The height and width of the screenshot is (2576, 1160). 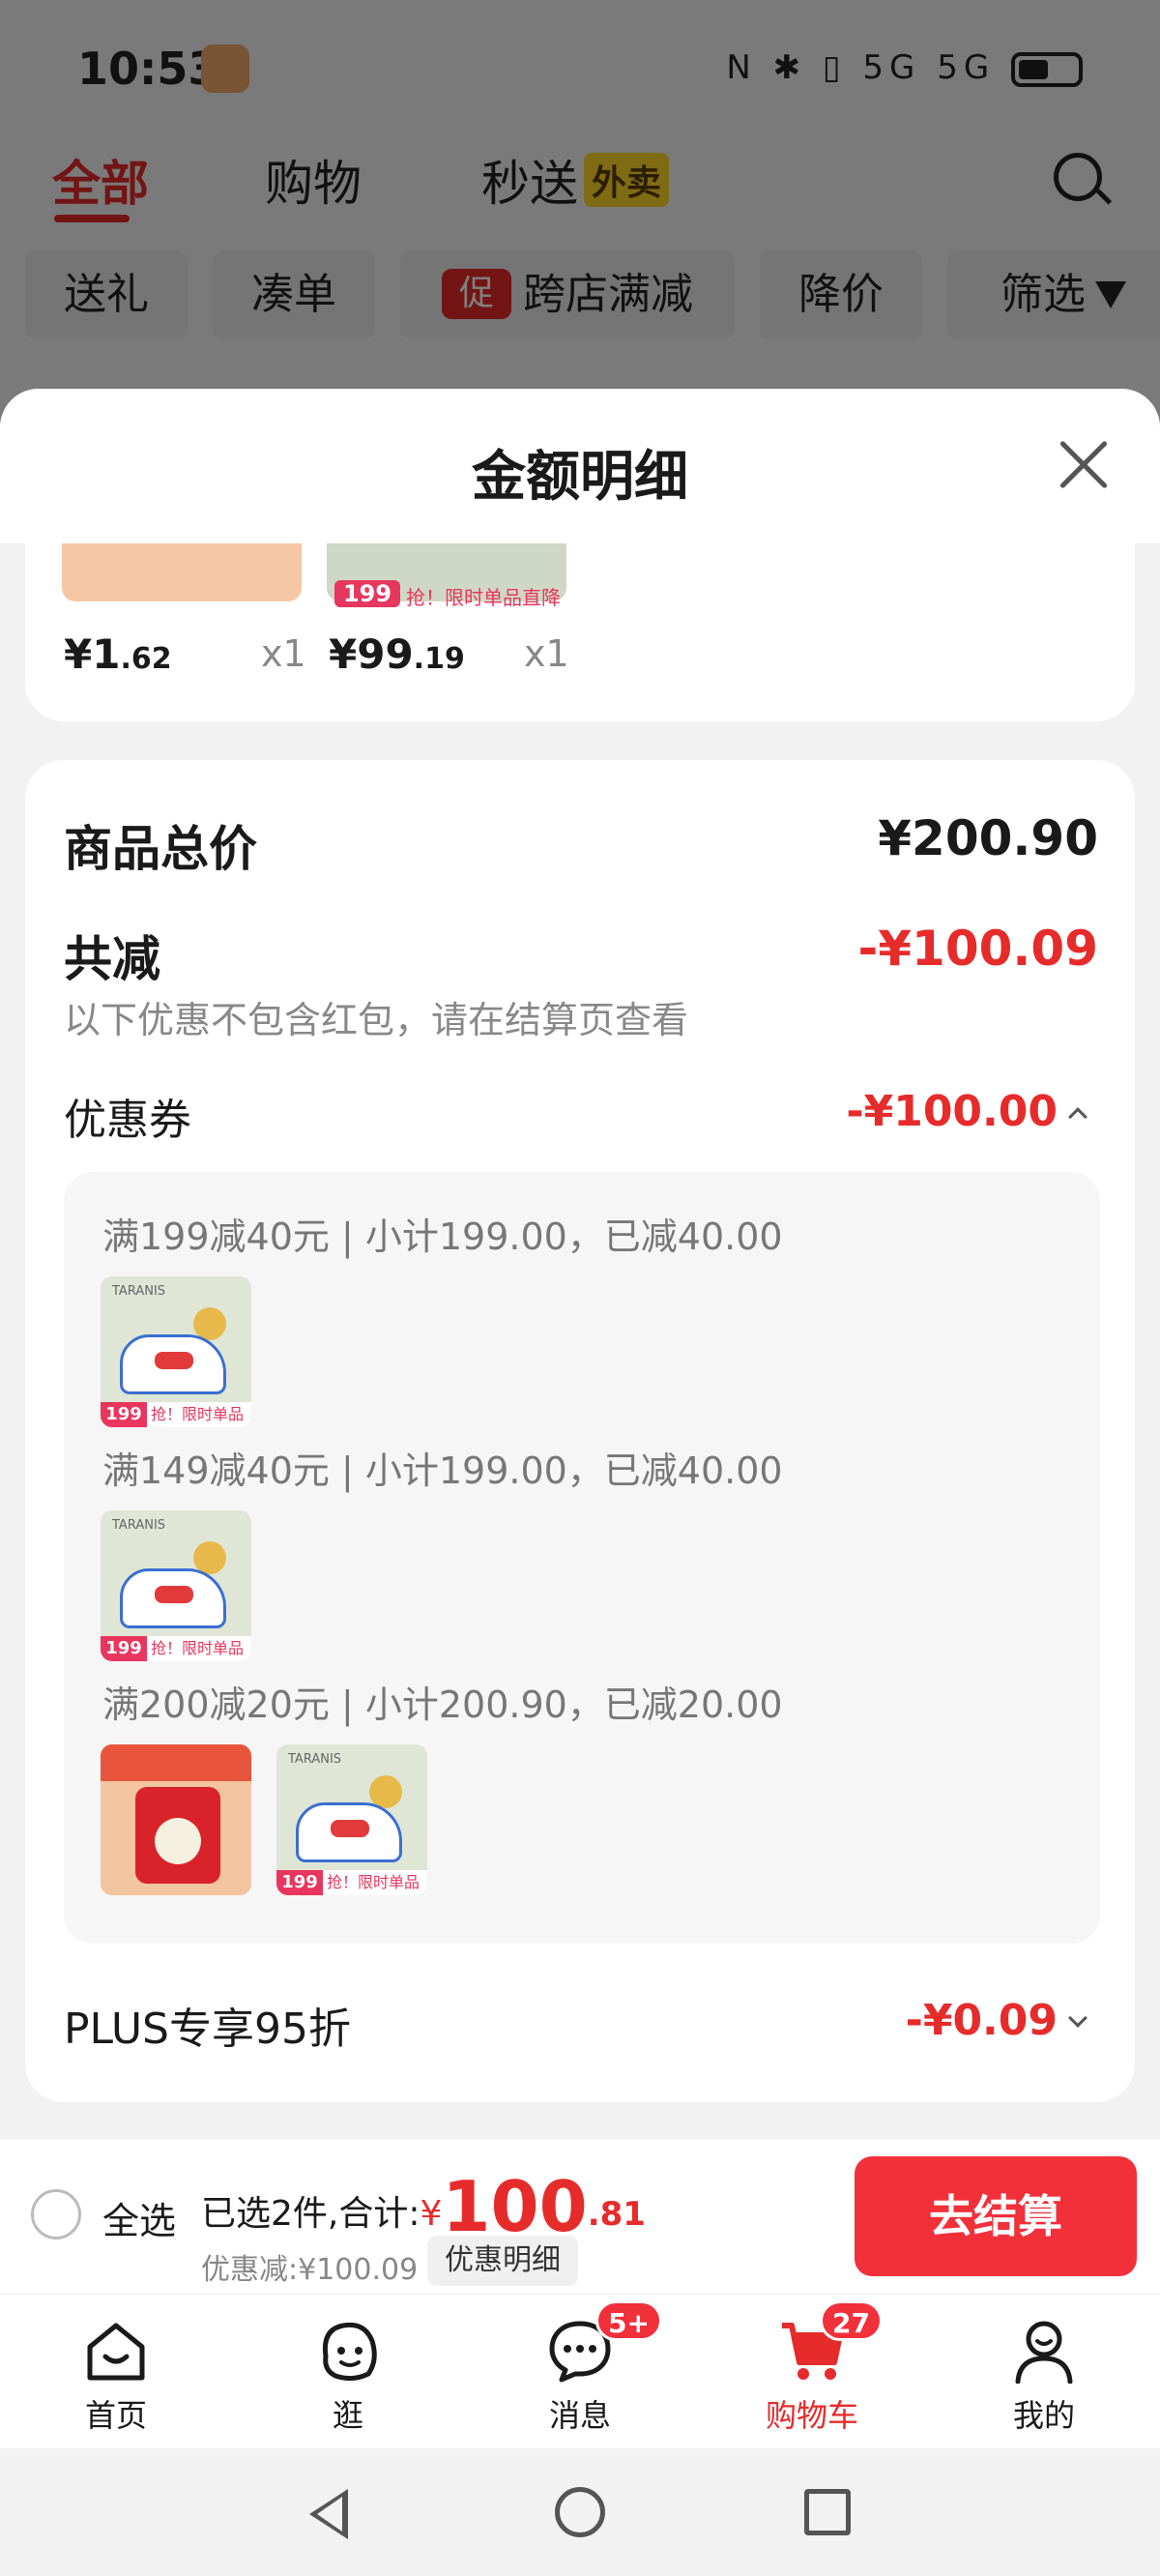 I want to click on coupon-rule: 满200减20元 | 小计200.90，已减20.00, so click(x=443, y=1704).